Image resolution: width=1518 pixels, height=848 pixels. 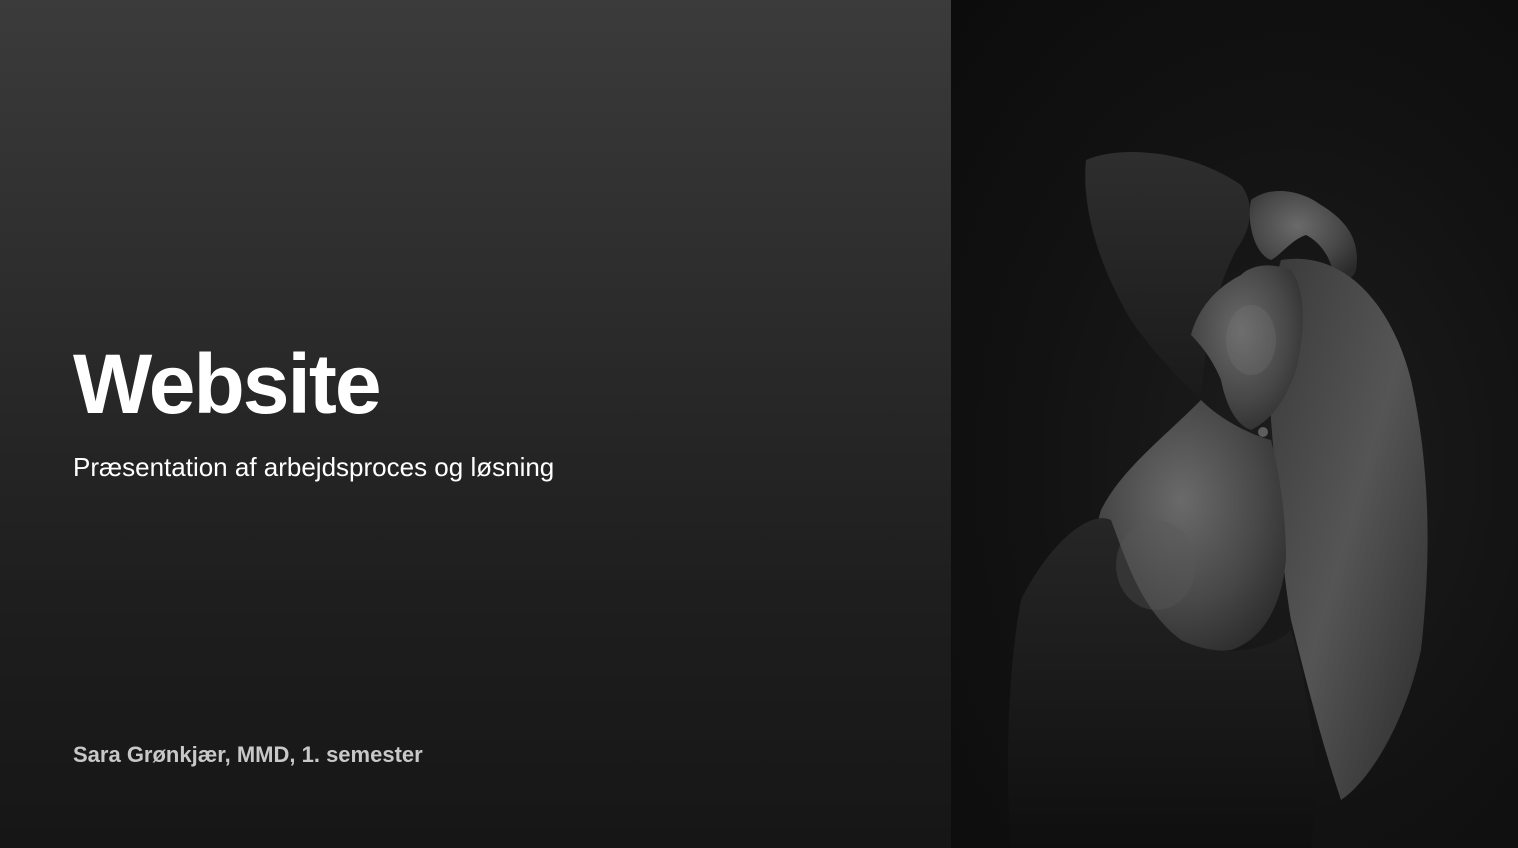 I want to click on slide-subtitle: Præsentation af arbejdsproces og løsning, so click(x=314, y=467).